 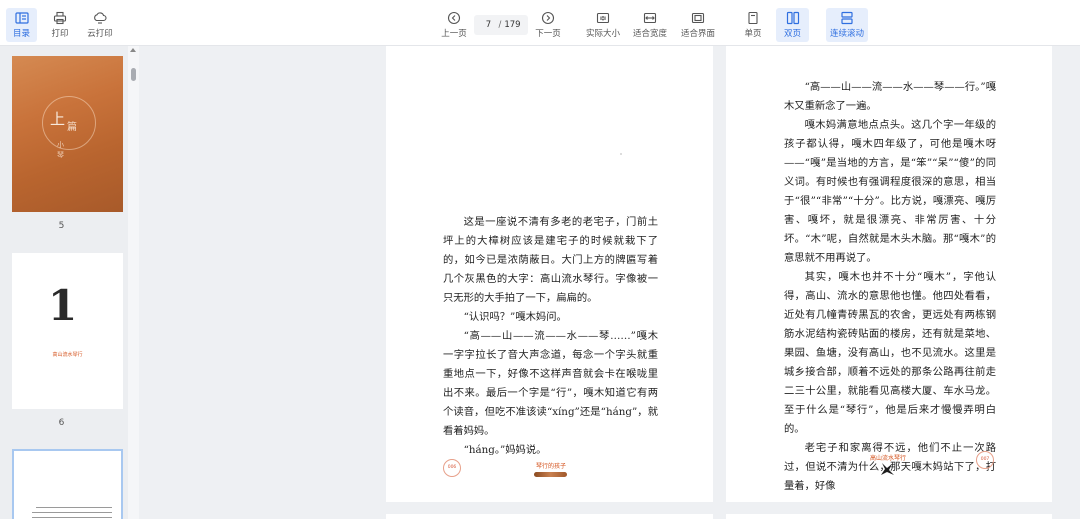 I want to click on continuous-scroll-label: 连续滚动, so click(x=846, y=34).